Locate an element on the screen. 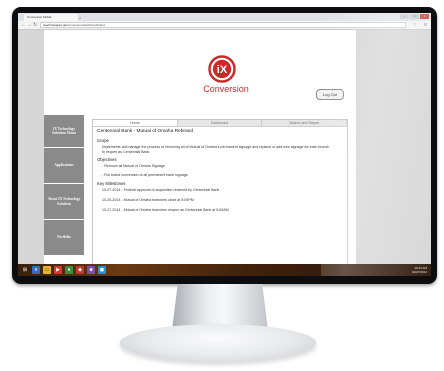  bookmark-star-icon: ☆ is located at coordinates (415, 25).